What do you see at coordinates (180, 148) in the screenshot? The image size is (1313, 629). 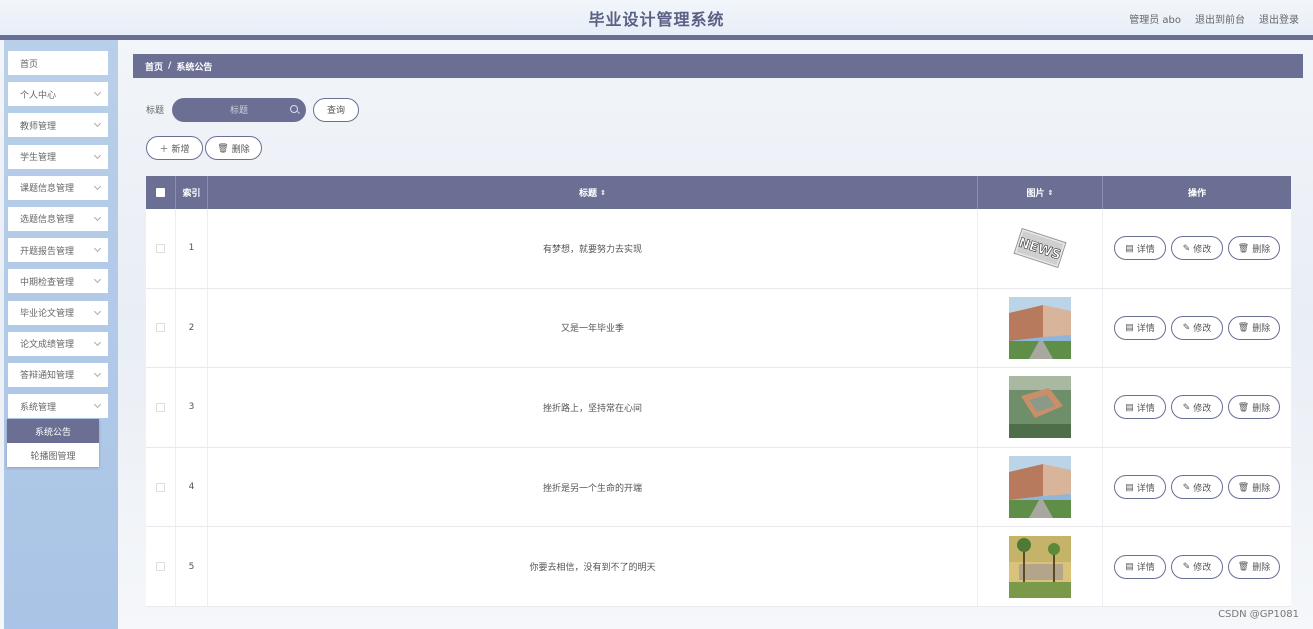 I see `add-label: 新增` at bounding box center [180, 148].